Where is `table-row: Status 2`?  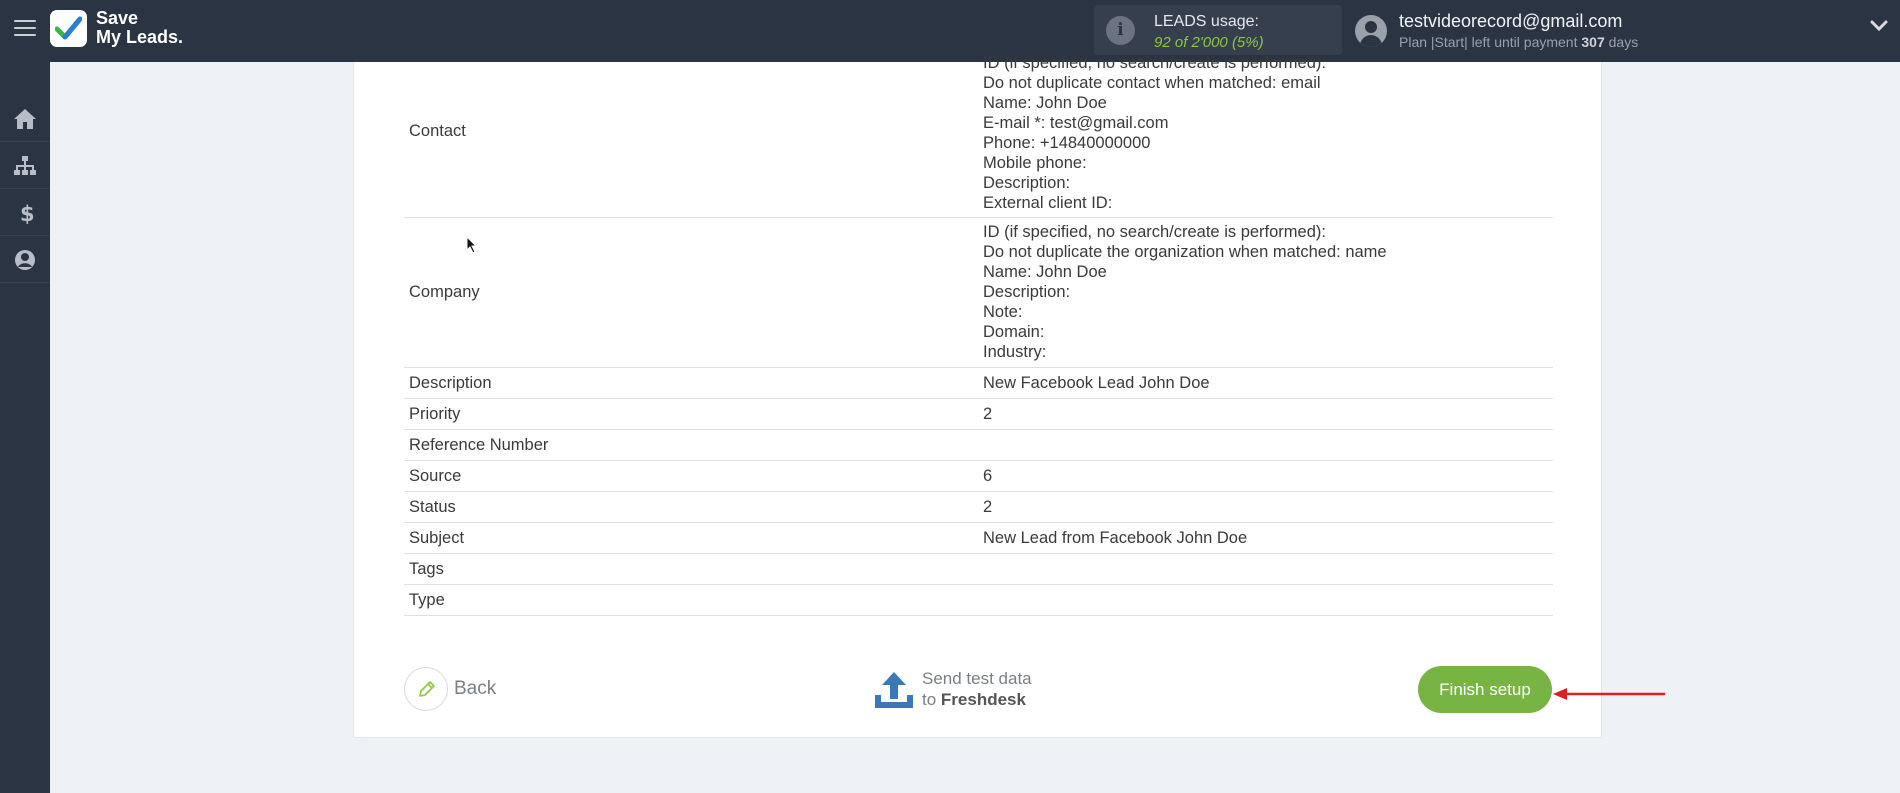
table-row: Status 2 is located at coordinates (978, 507).